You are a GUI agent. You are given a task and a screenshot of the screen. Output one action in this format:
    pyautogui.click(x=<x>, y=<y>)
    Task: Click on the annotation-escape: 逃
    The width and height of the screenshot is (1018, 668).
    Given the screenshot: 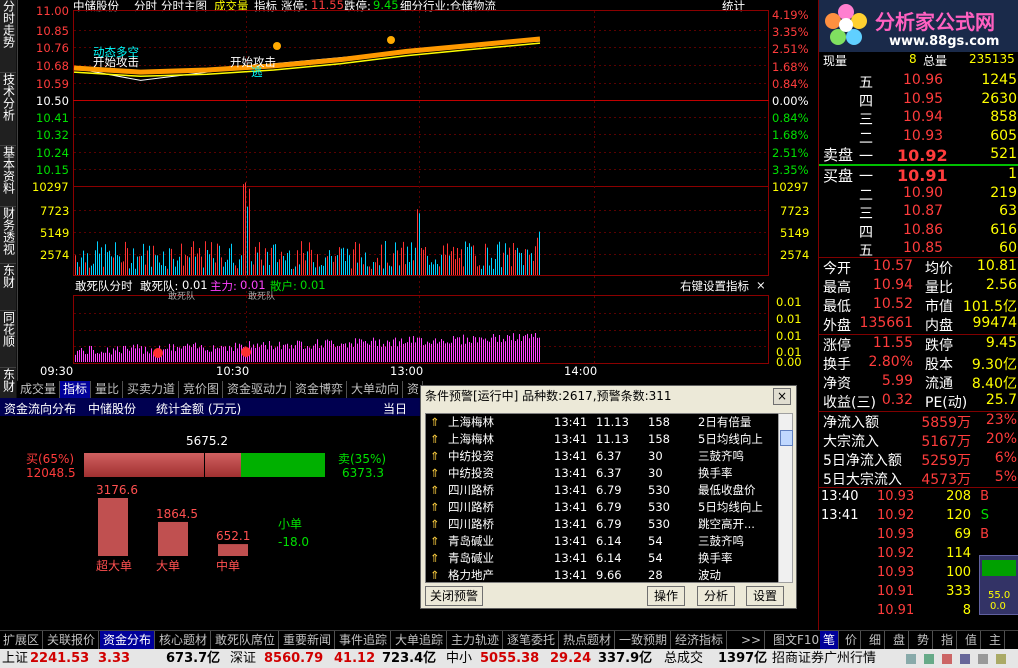 What is the action you would take?
    pyautogui.click(x=257, y=72)
    